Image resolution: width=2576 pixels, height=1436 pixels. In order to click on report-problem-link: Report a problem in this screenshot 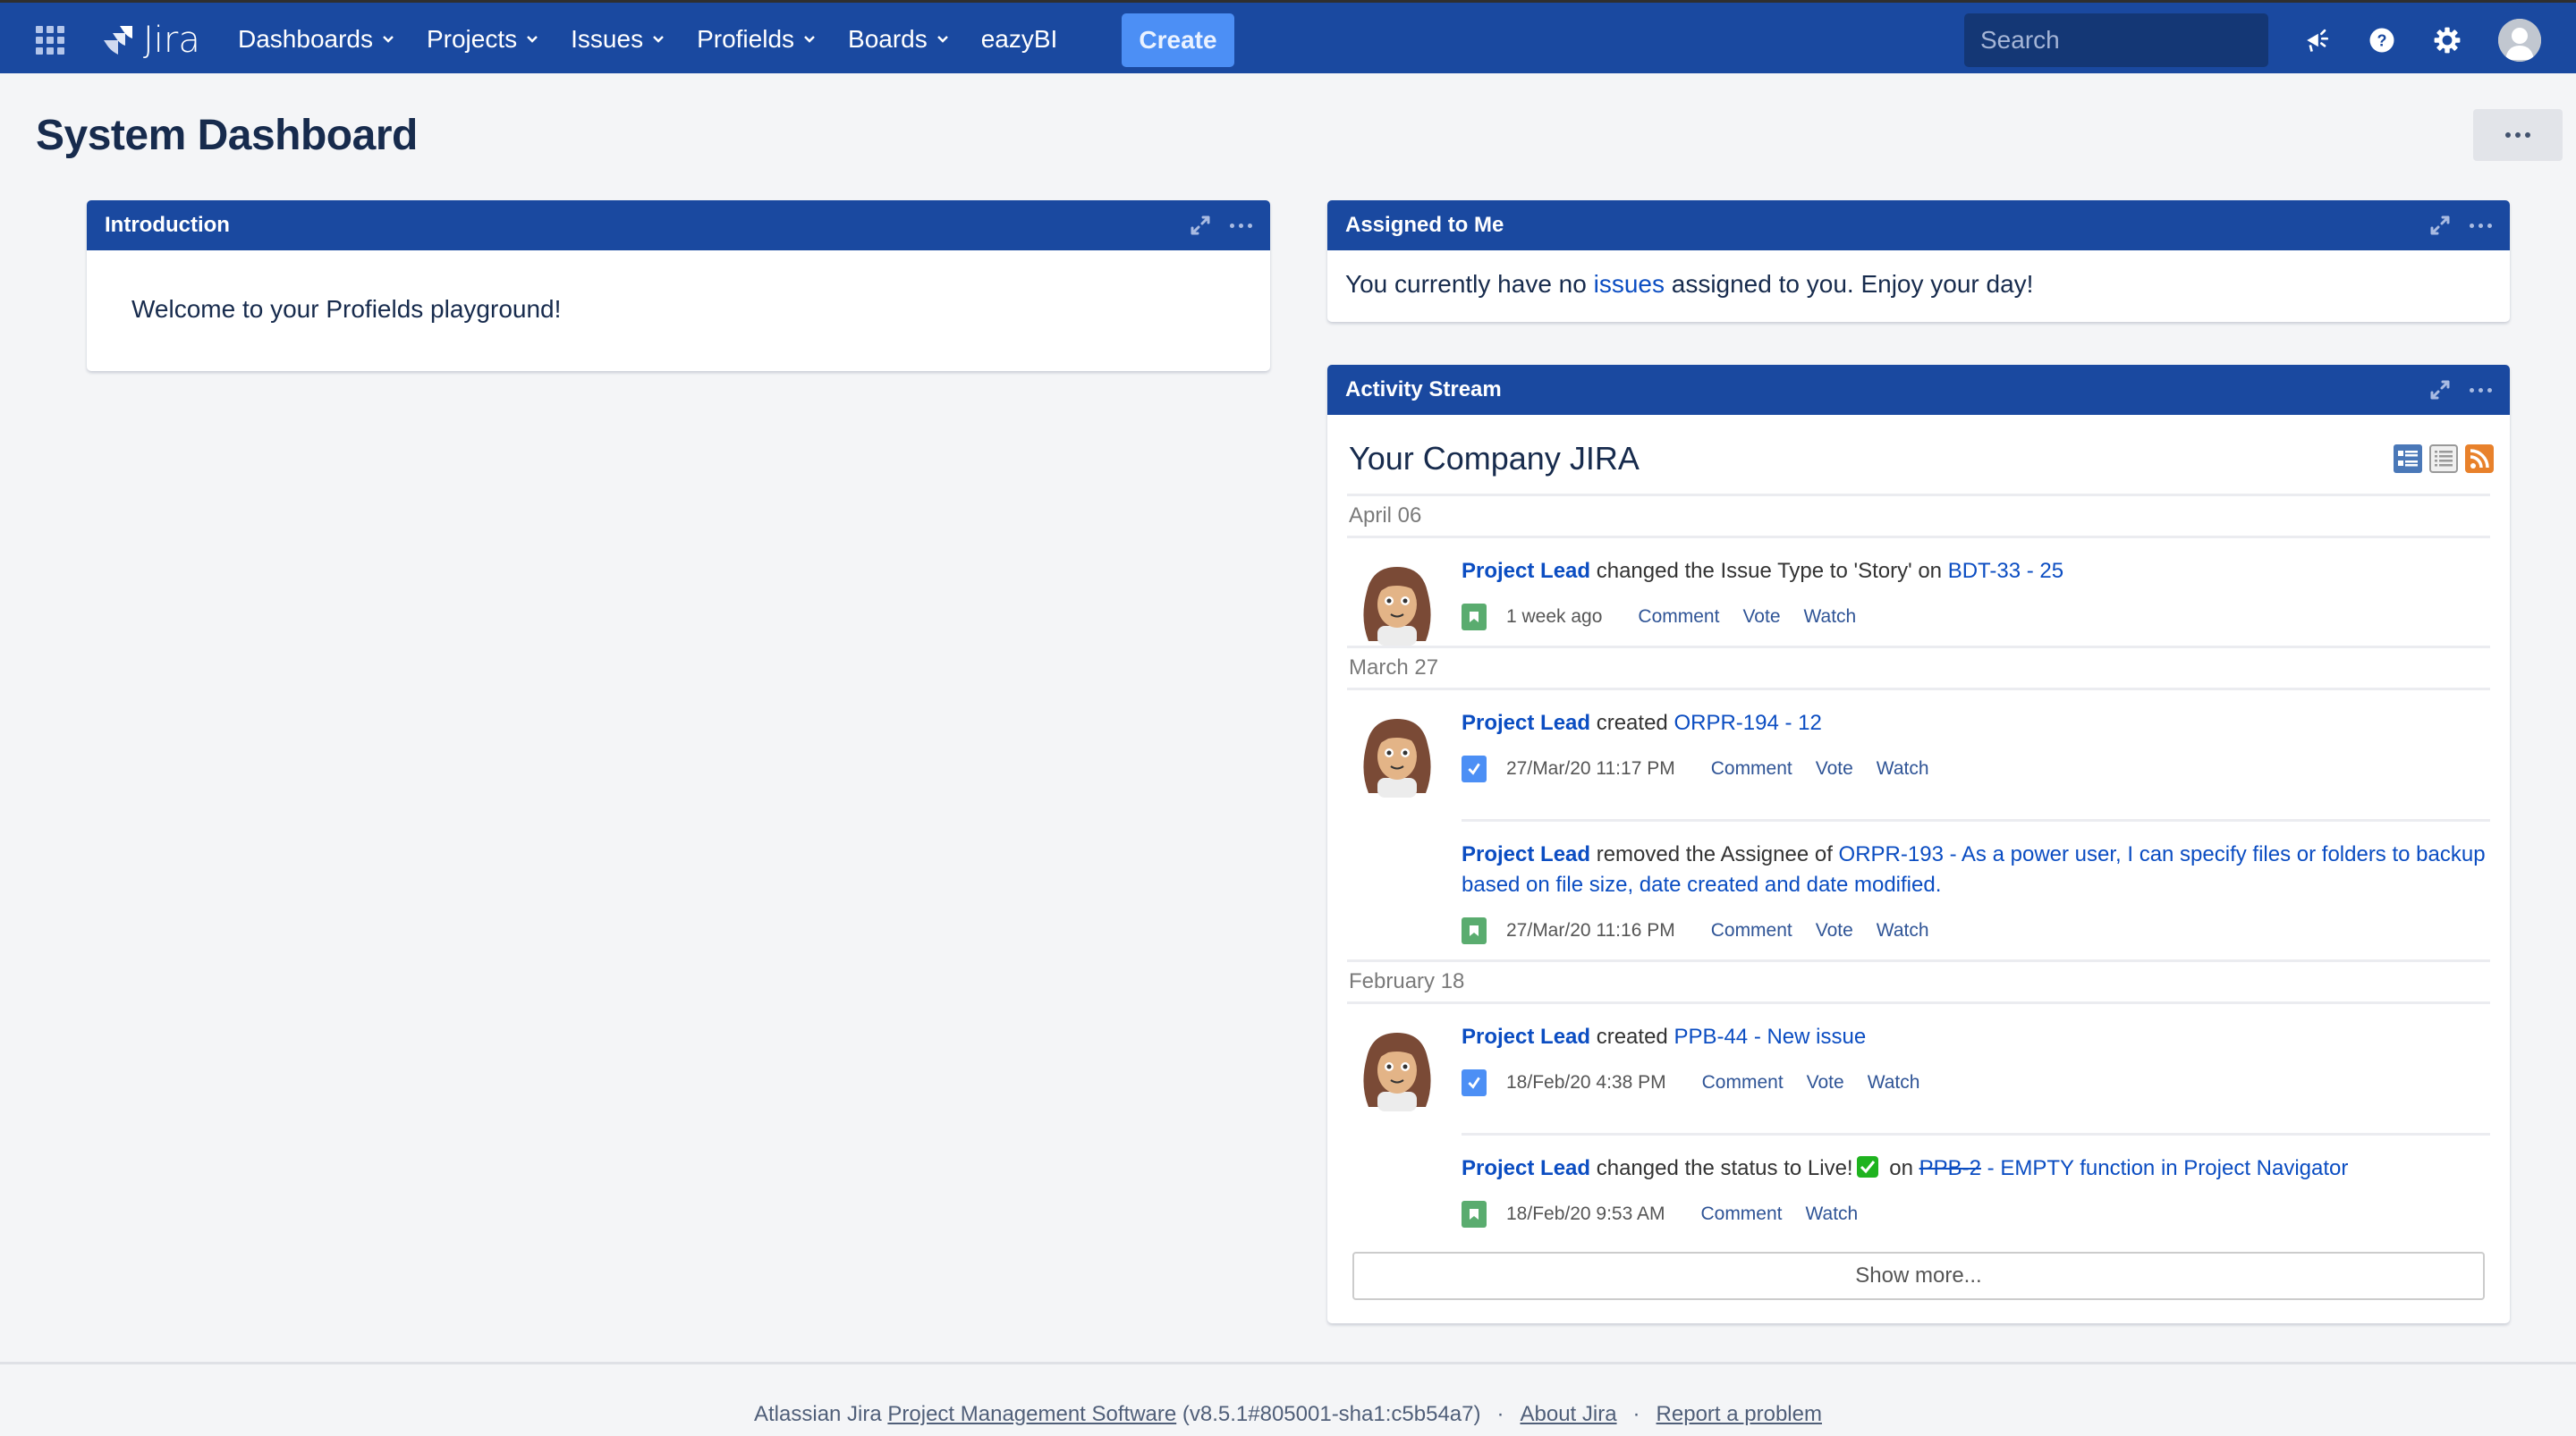, I will do `click(1739, 1414)`.